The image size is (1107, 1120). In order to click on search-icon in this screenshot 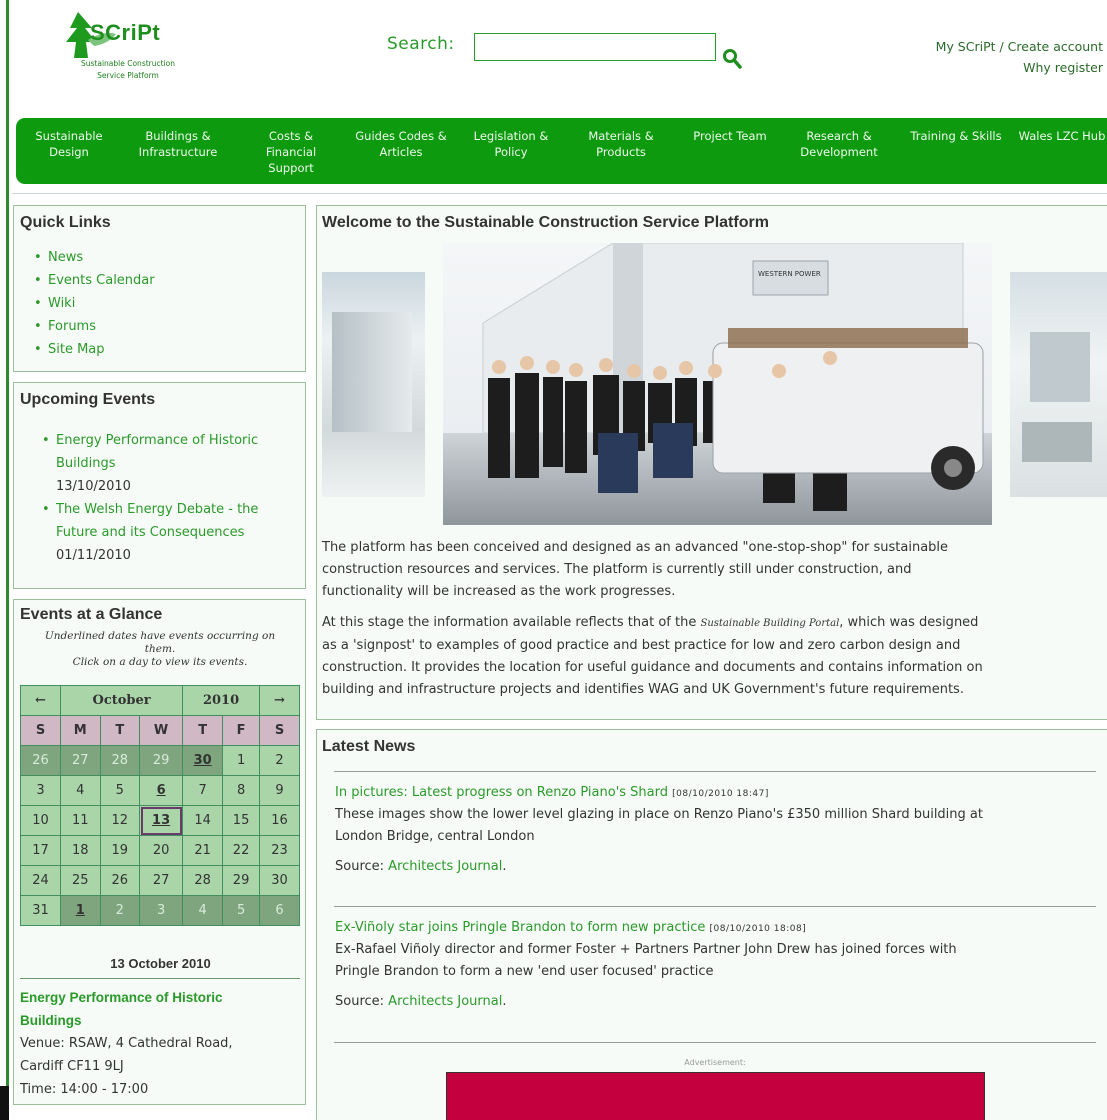, I will do `click(732, 59)`.